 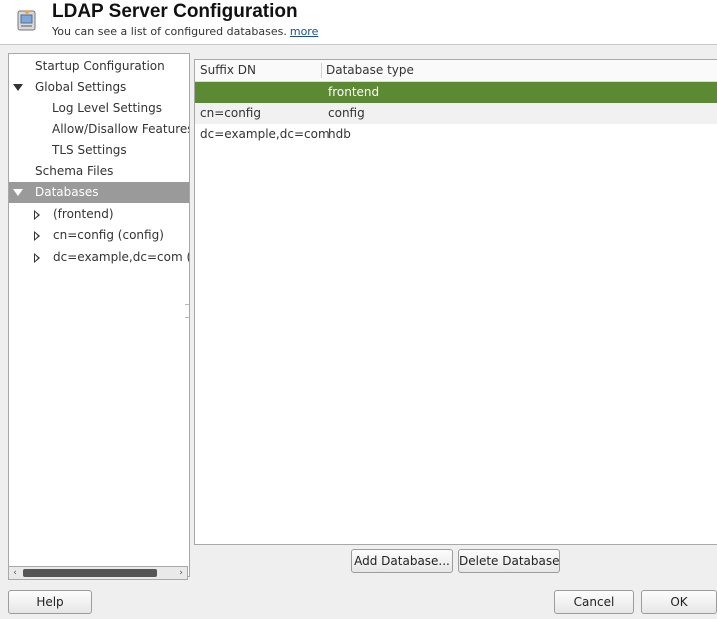 What do you see at coordinates (594, 602) in the screenshot?
I see `cancel-button: Cancel` at bounding box center [594, 602].